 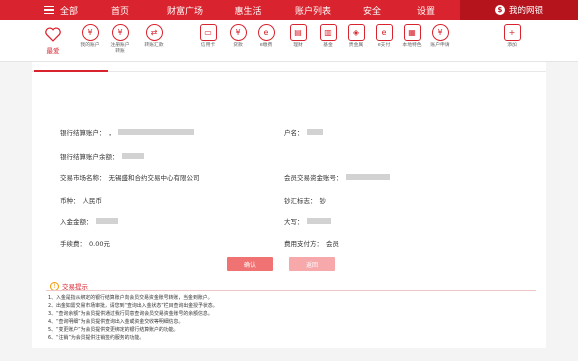 I want to click on gold-icon: ◈, so click(x=356, y=32).